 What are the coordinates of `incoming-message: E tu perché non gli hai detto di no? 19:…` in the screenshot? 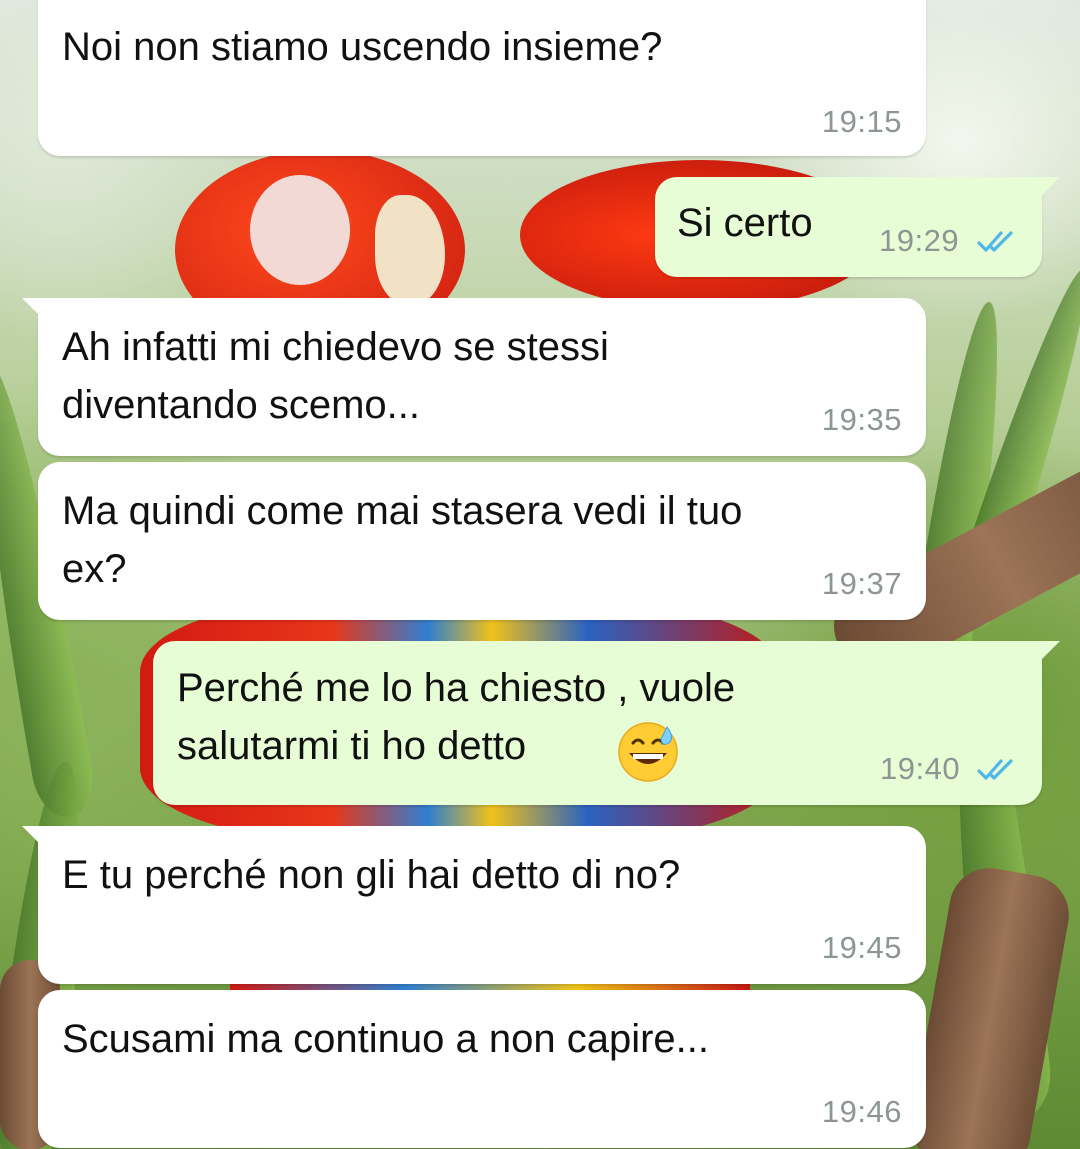 It's located at (474, 905).